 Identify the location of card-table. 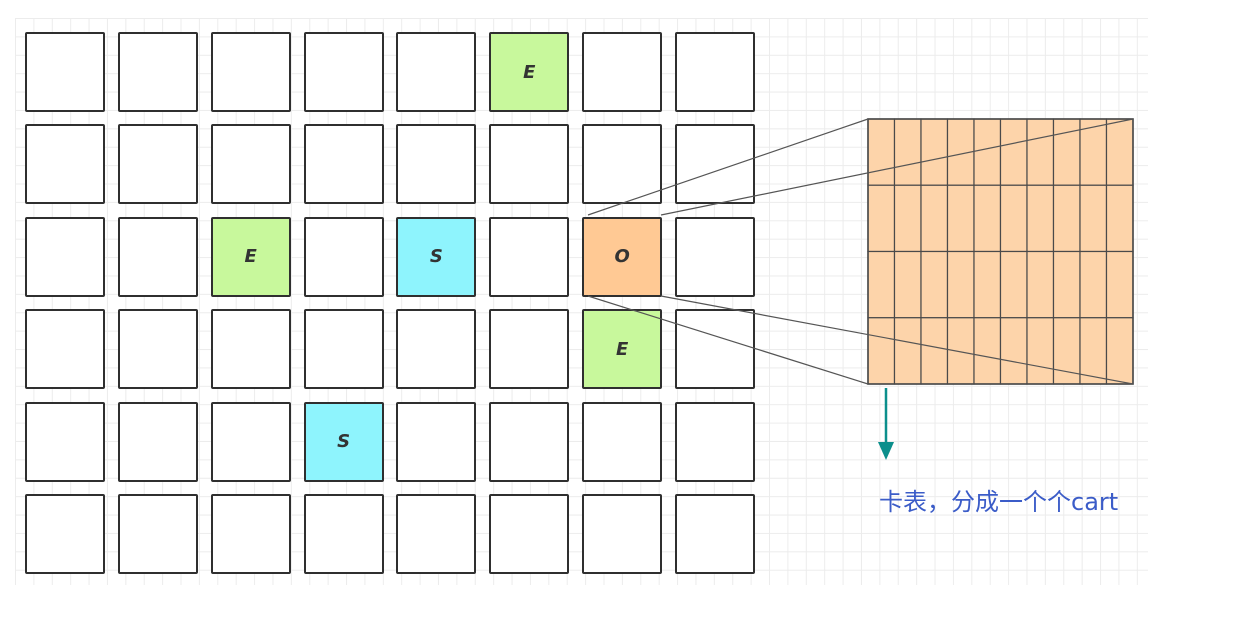
(1000, 251).